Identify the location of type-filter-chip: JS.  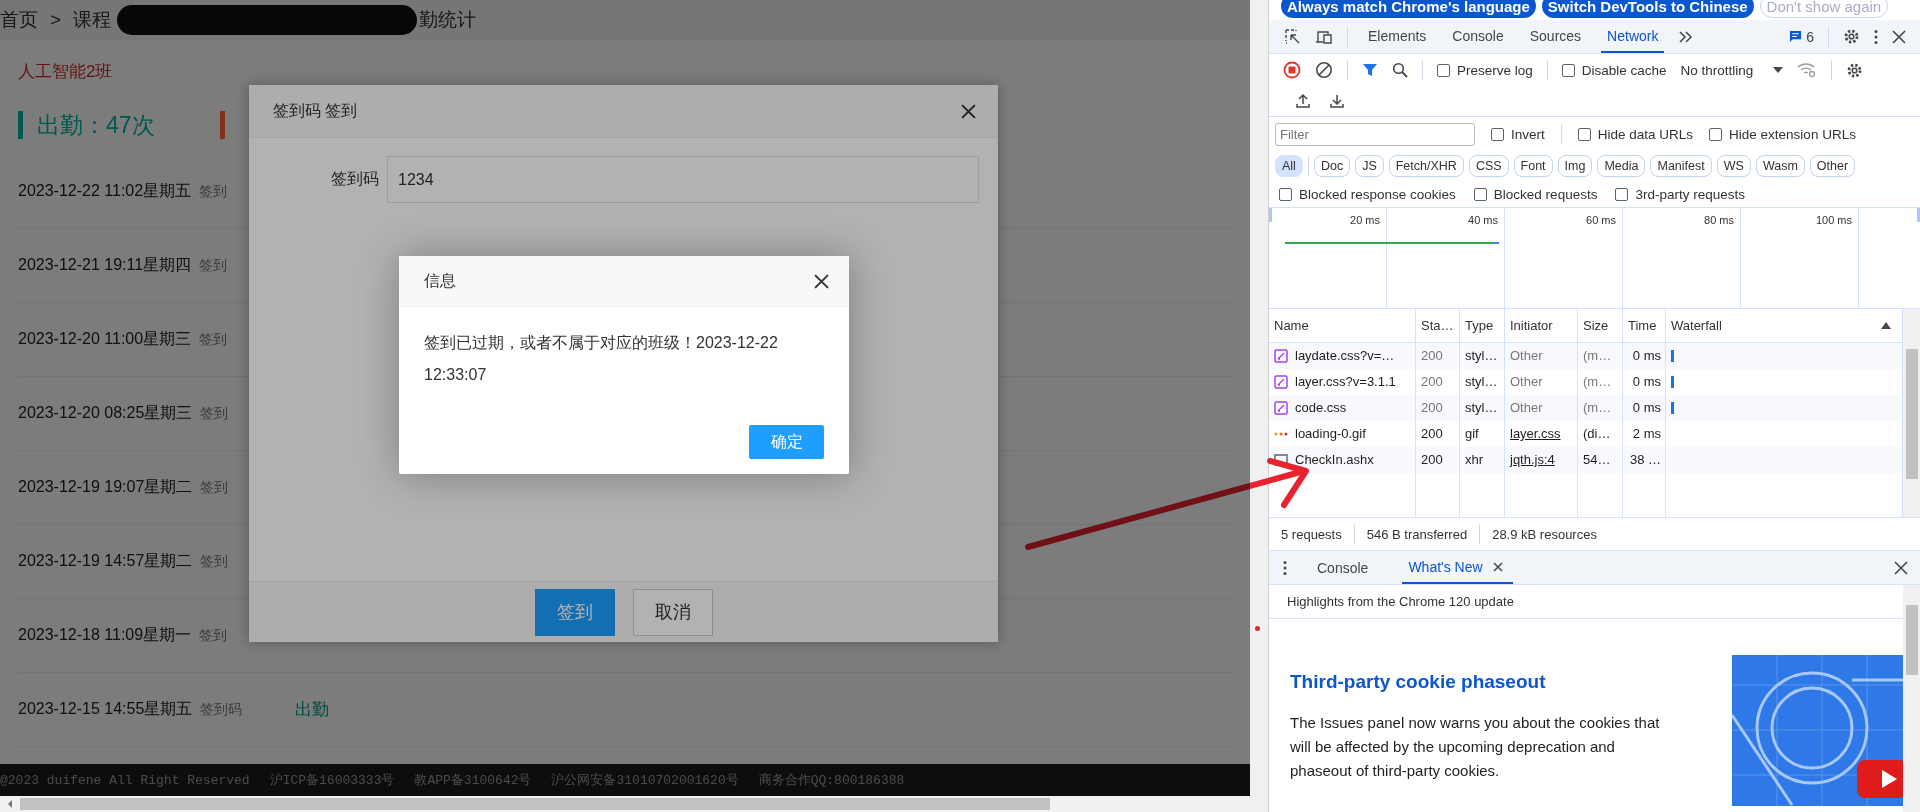
(1369, 166).